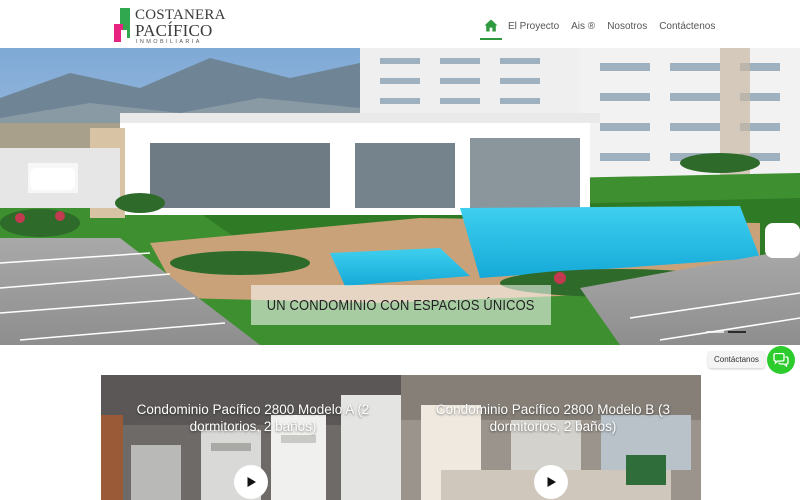 Image resolution: width=800 pixels, height=500 pixels. What do you see at coordinates (491, 39) in the screenshot?
I see `nav-active-indicator` at bounding box center [491, 39].